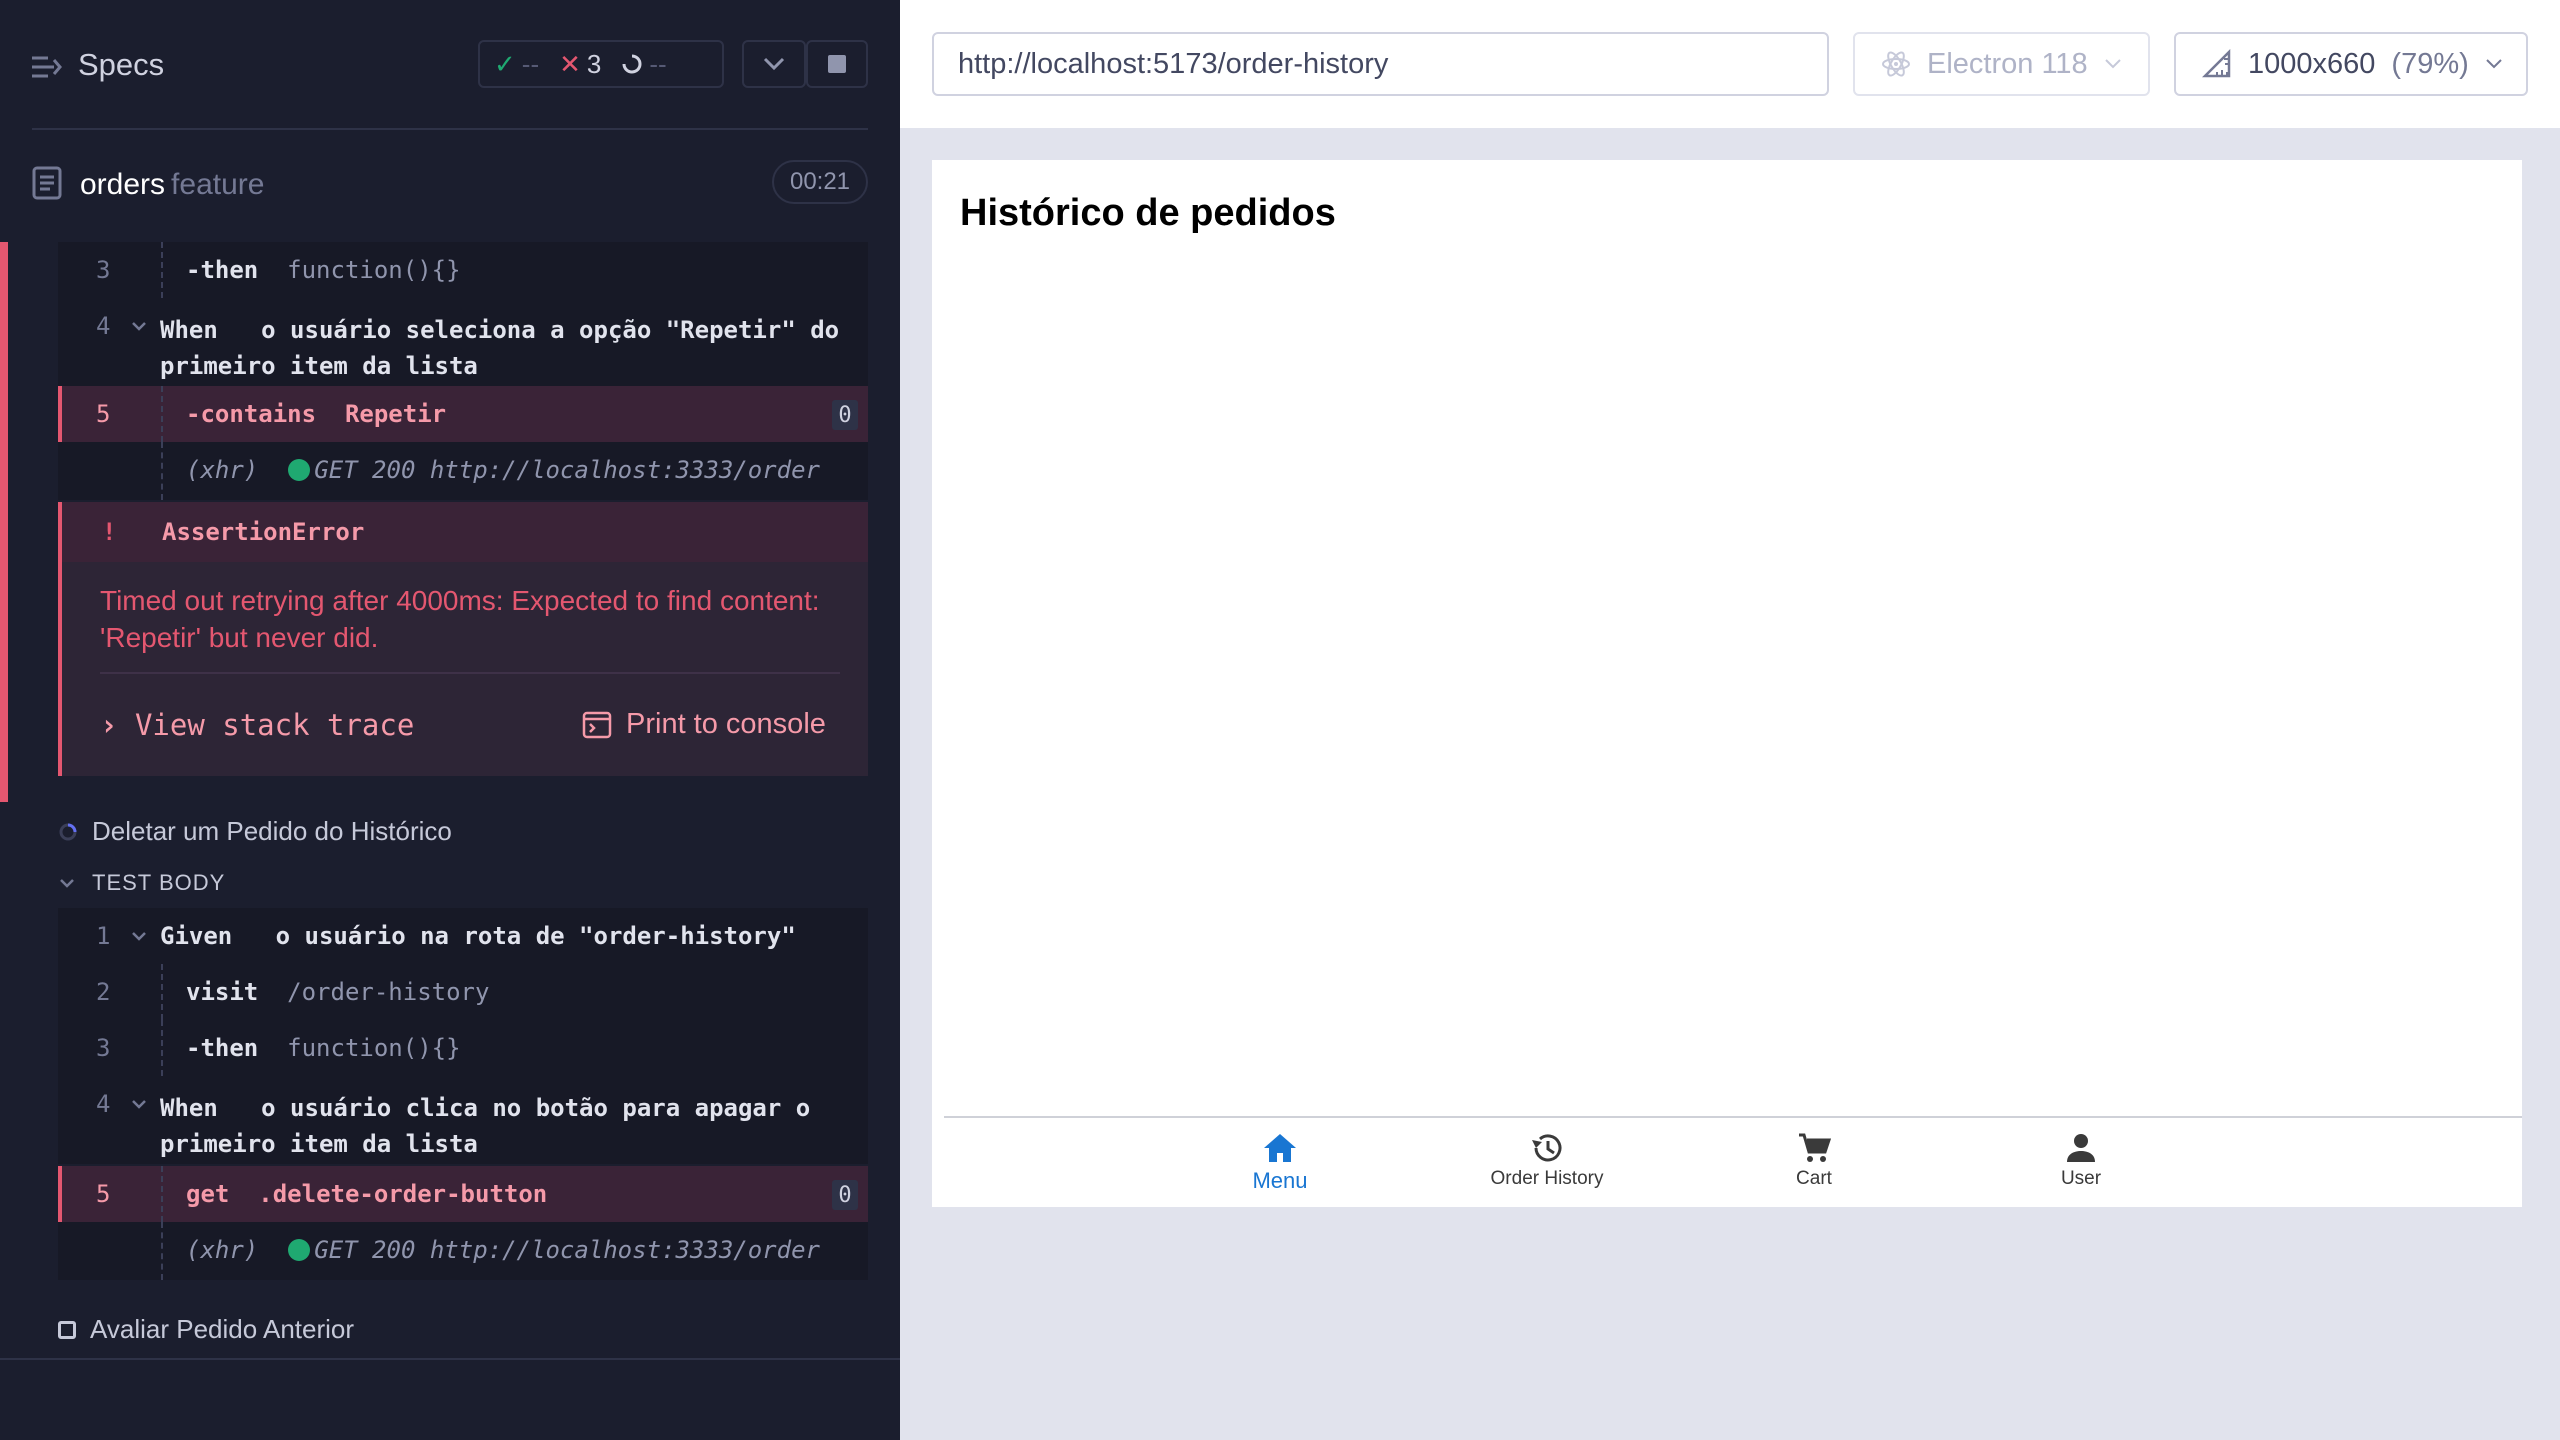 The width and height of the screenshot is (2560, 1440). I want to click on stop-icon, so click(837, 64).